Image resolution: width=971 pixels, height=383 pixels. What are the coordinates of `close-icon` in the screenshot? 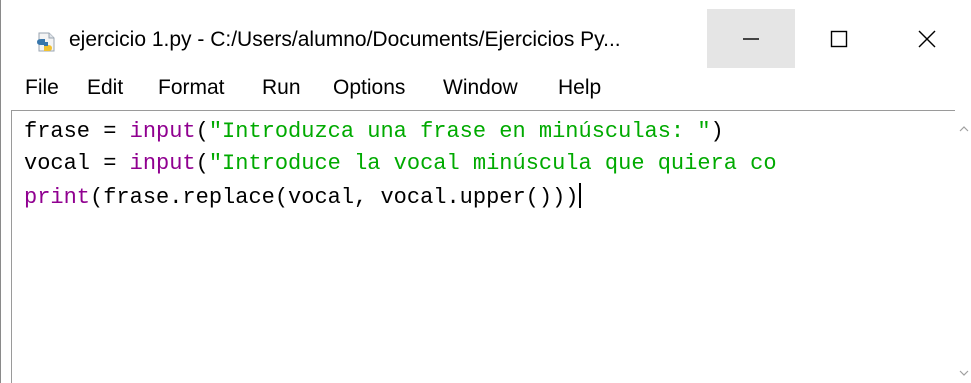 It's located at (927, 38).